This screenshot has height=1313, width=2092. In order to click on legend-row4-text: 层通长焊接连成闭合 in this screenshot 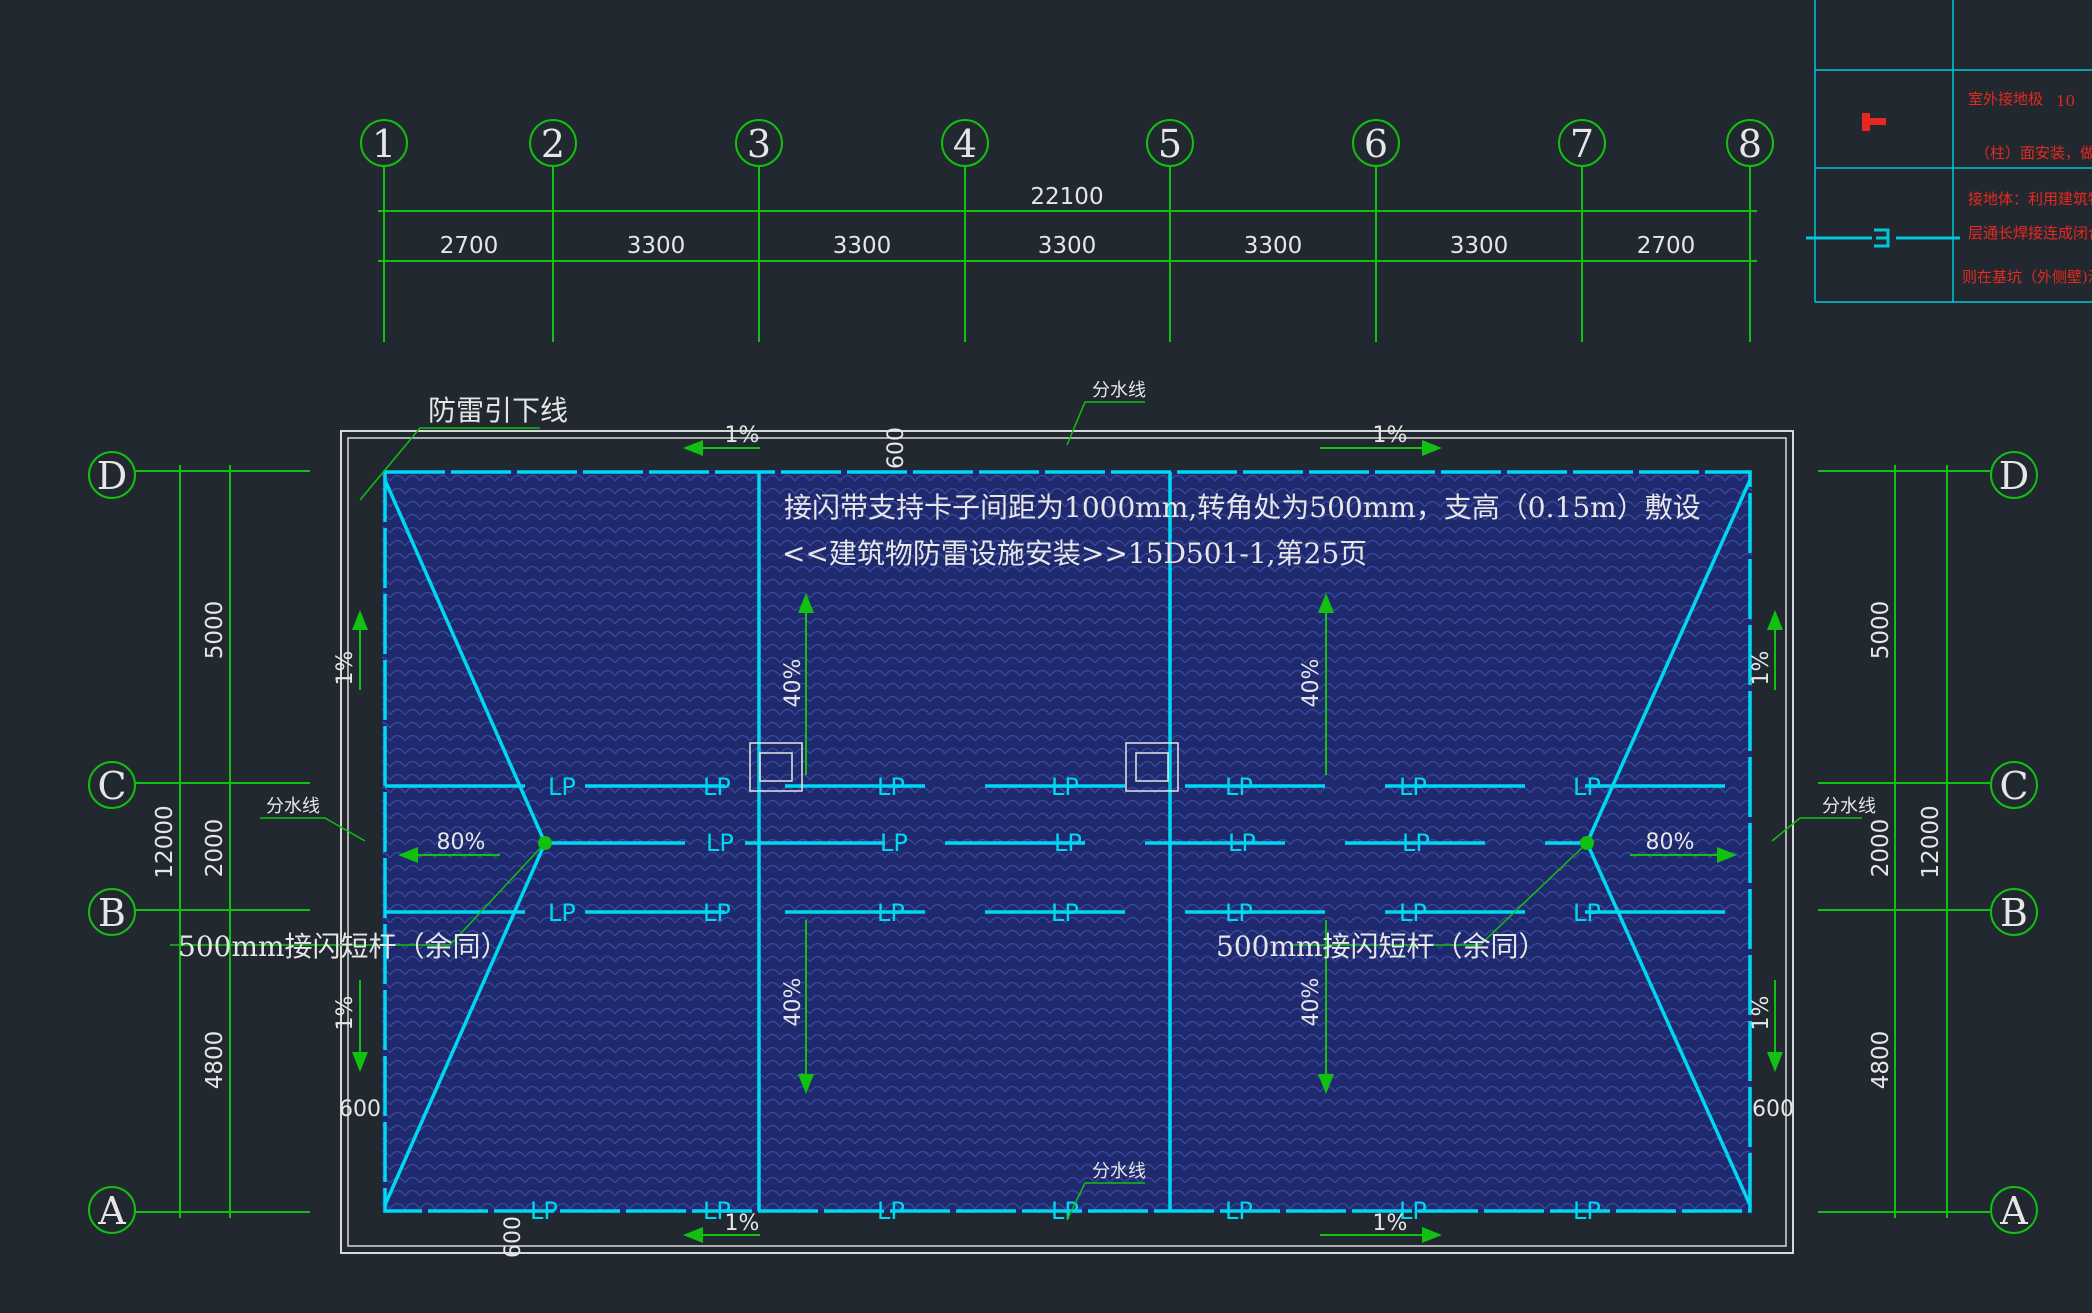, I will do `click(2030, 233)`.